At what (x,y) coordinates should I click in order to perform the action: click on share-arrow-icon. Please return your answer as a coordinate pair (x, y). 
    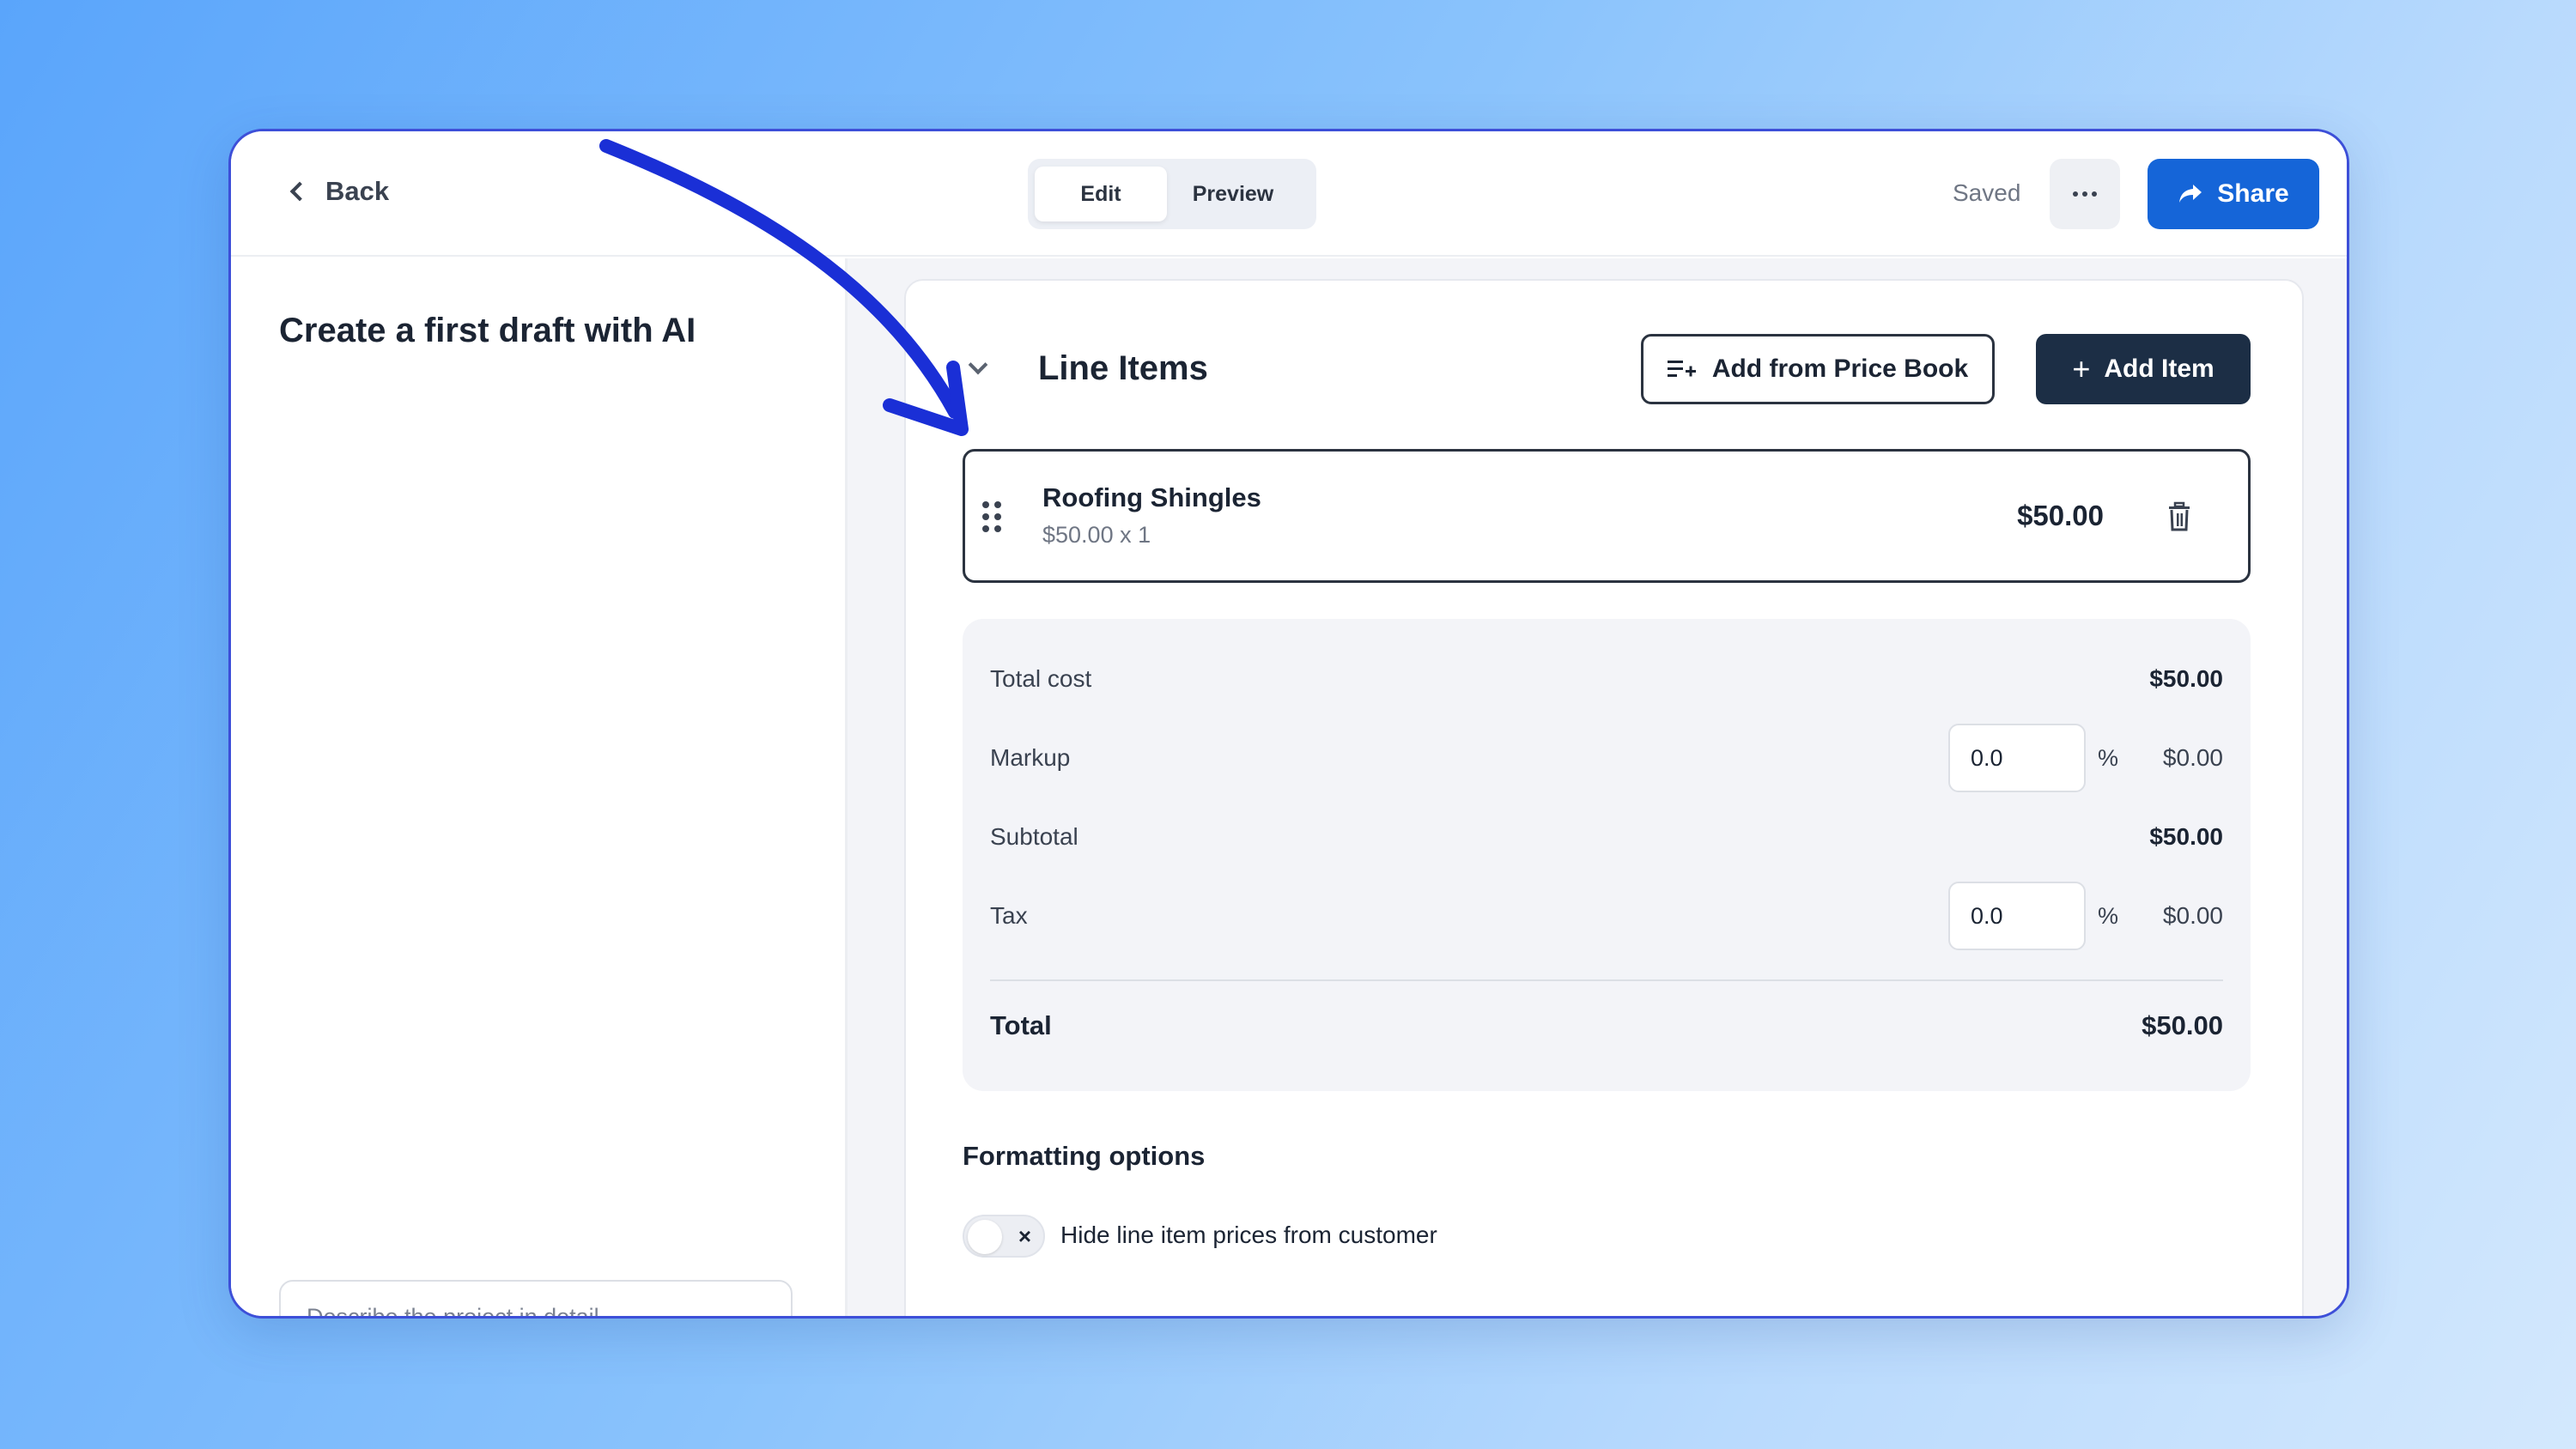
    Looking at the image, I should click on (2190, 194).